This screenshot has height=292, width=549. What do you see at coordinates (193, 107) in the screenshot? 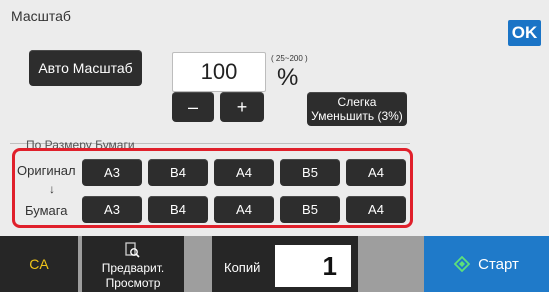
I see `decrease-button: –` at bounding box center [193, 107].